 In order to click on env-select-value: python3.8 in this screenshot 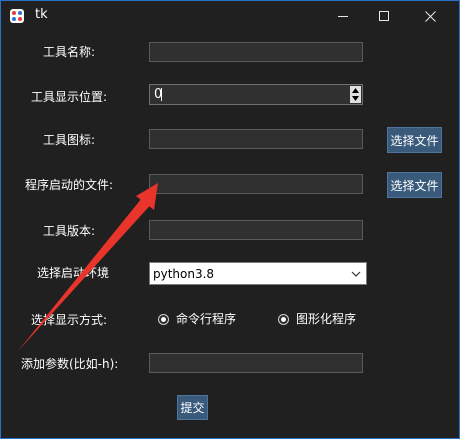, I will do `click(184, 274)`.